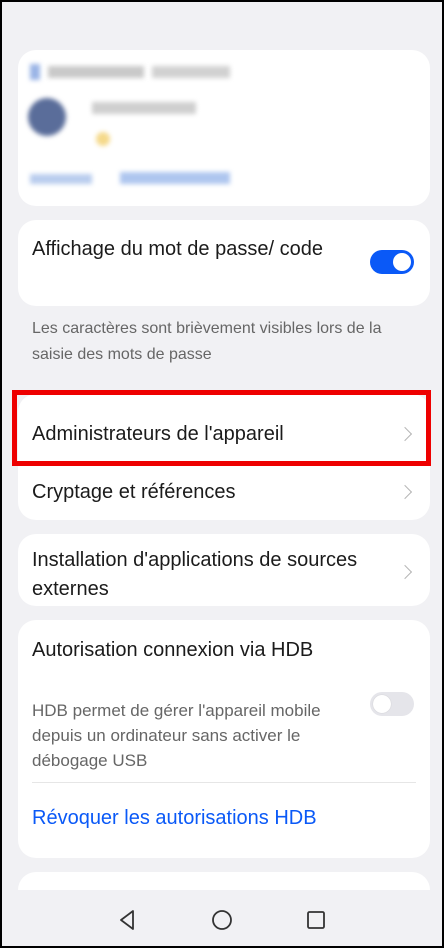 This screenshot has height=948, width=444. What do you see at coordinates (392, 262) in the screenshot?
I see `password-display-toggle` at bounding box center [392, 262].